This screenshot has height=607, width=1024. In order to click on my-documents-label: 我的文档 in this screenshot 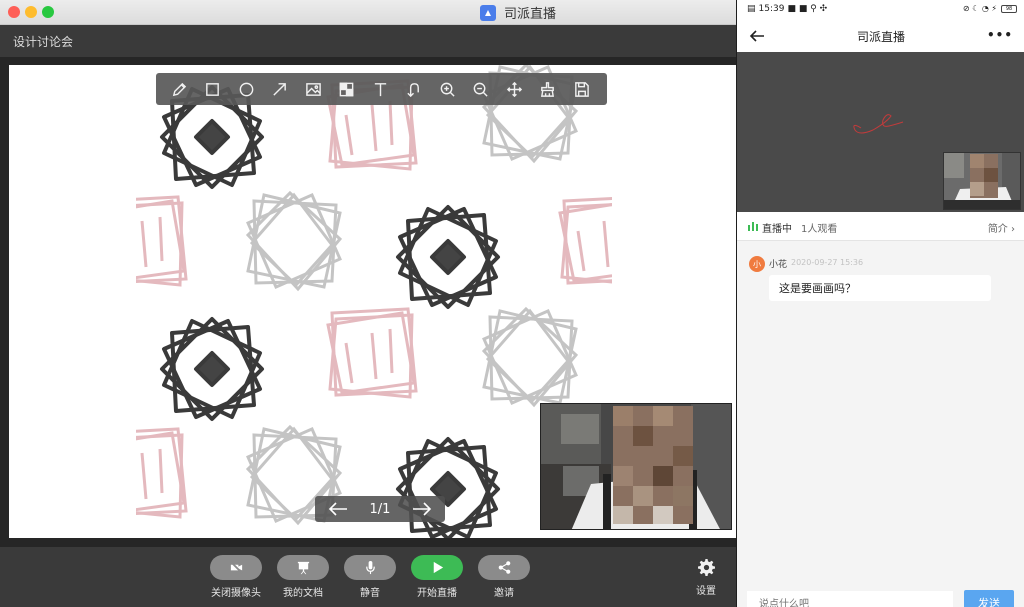, I will do `click(303, 593)`.